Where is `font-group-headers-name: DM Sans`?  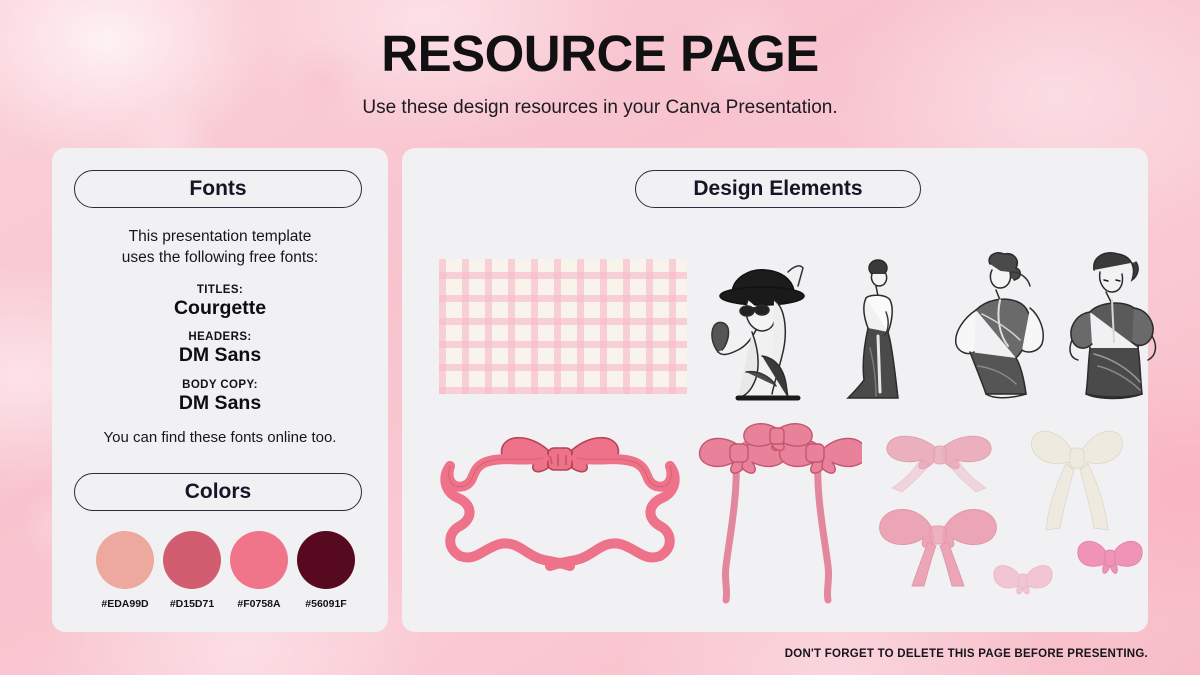 font-group-headers-name: DM Sans is located at coordinates (220, 355).